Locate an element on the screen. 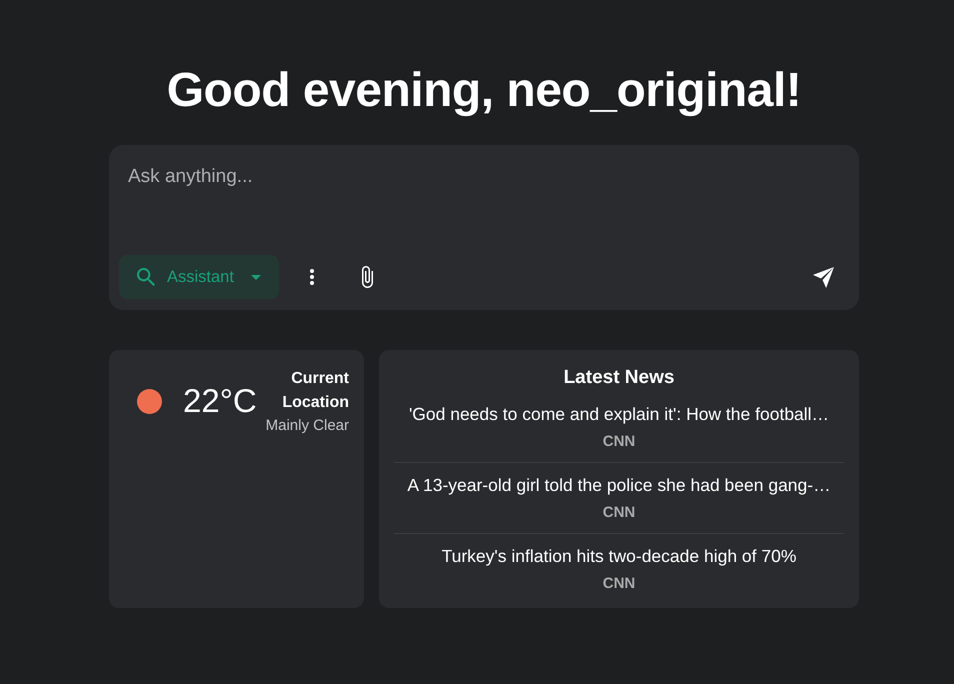 The width and height of the screenshot is (954, 684). location-label: Current Location is located at coordinates (315, 391).